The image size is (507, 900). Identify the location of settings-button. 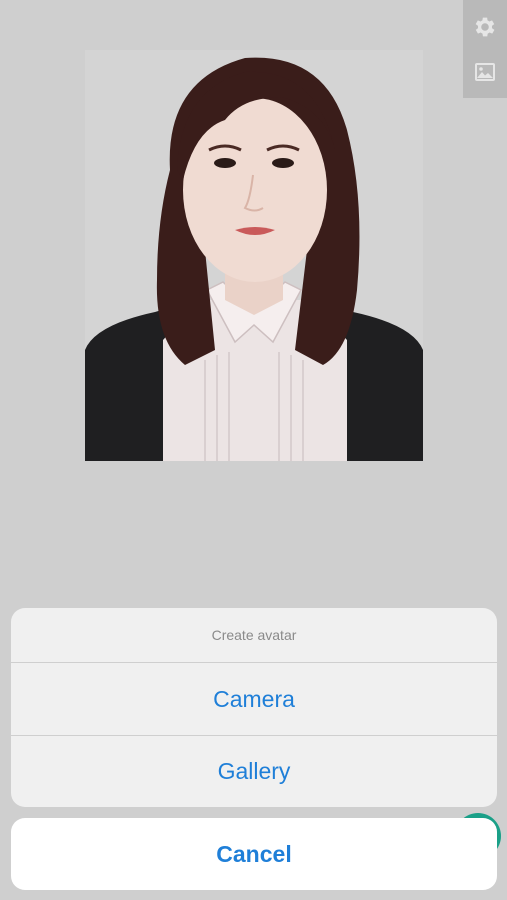
(485, 27).